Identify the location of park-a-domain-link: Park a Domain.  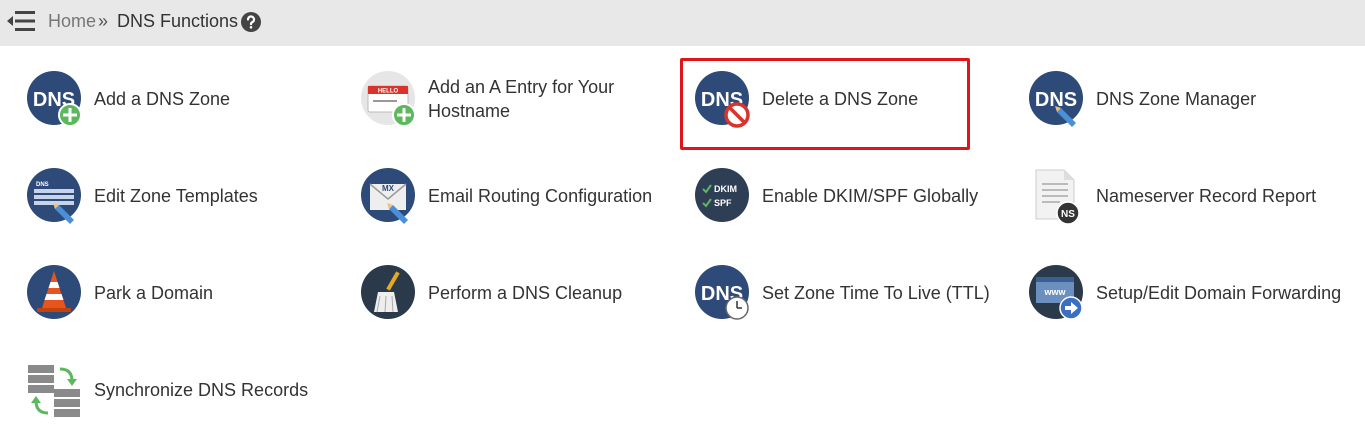
(176, 292).